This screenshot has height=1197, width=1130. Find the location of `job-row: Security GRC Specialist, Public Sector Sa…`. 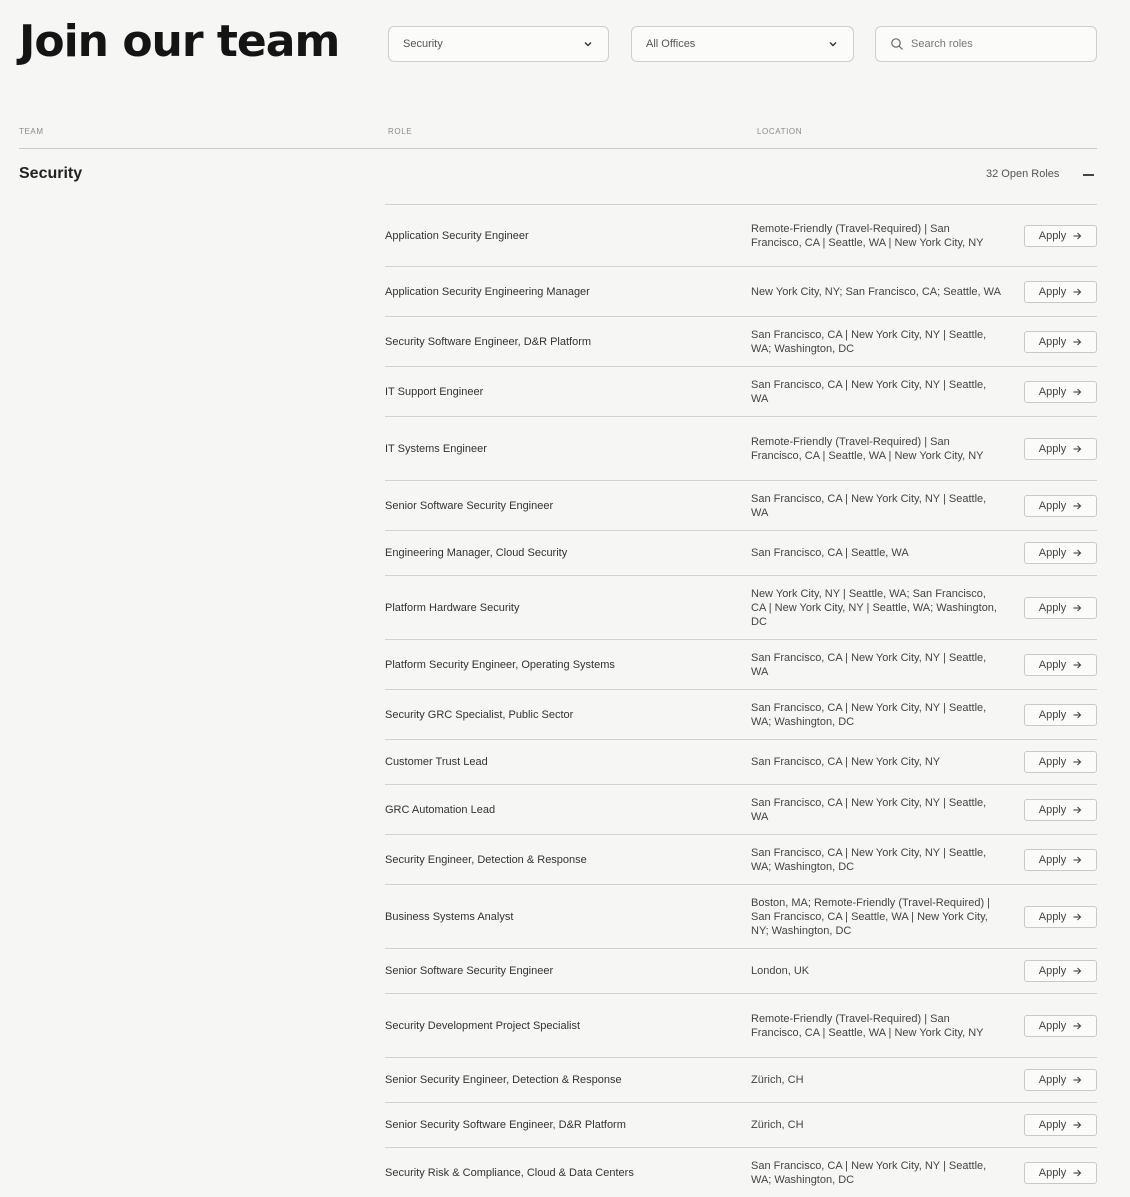

job-row: Security GRC Specialist, Public Sector Sa… is located at coordinates (741, 714).